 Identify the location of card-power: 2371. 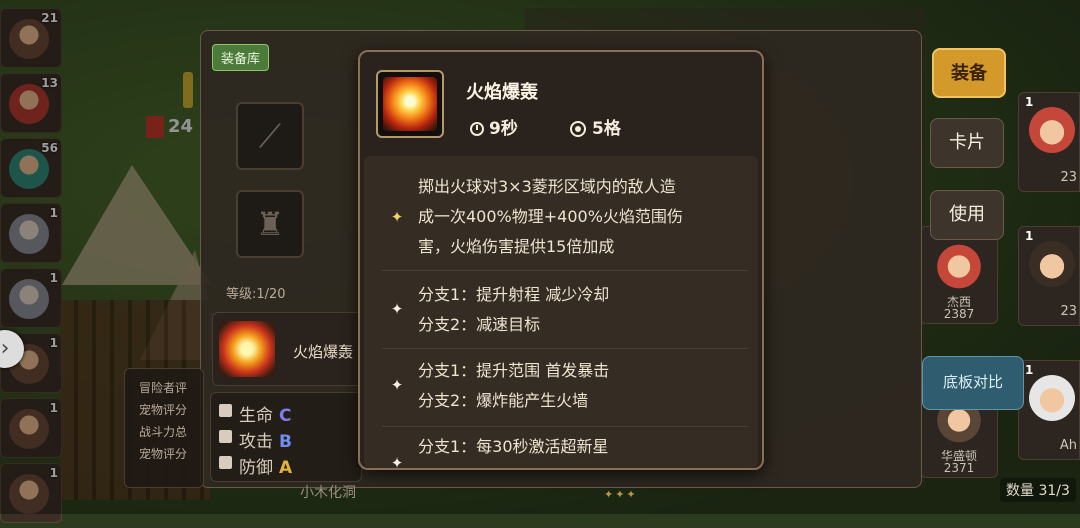
(959, 468).